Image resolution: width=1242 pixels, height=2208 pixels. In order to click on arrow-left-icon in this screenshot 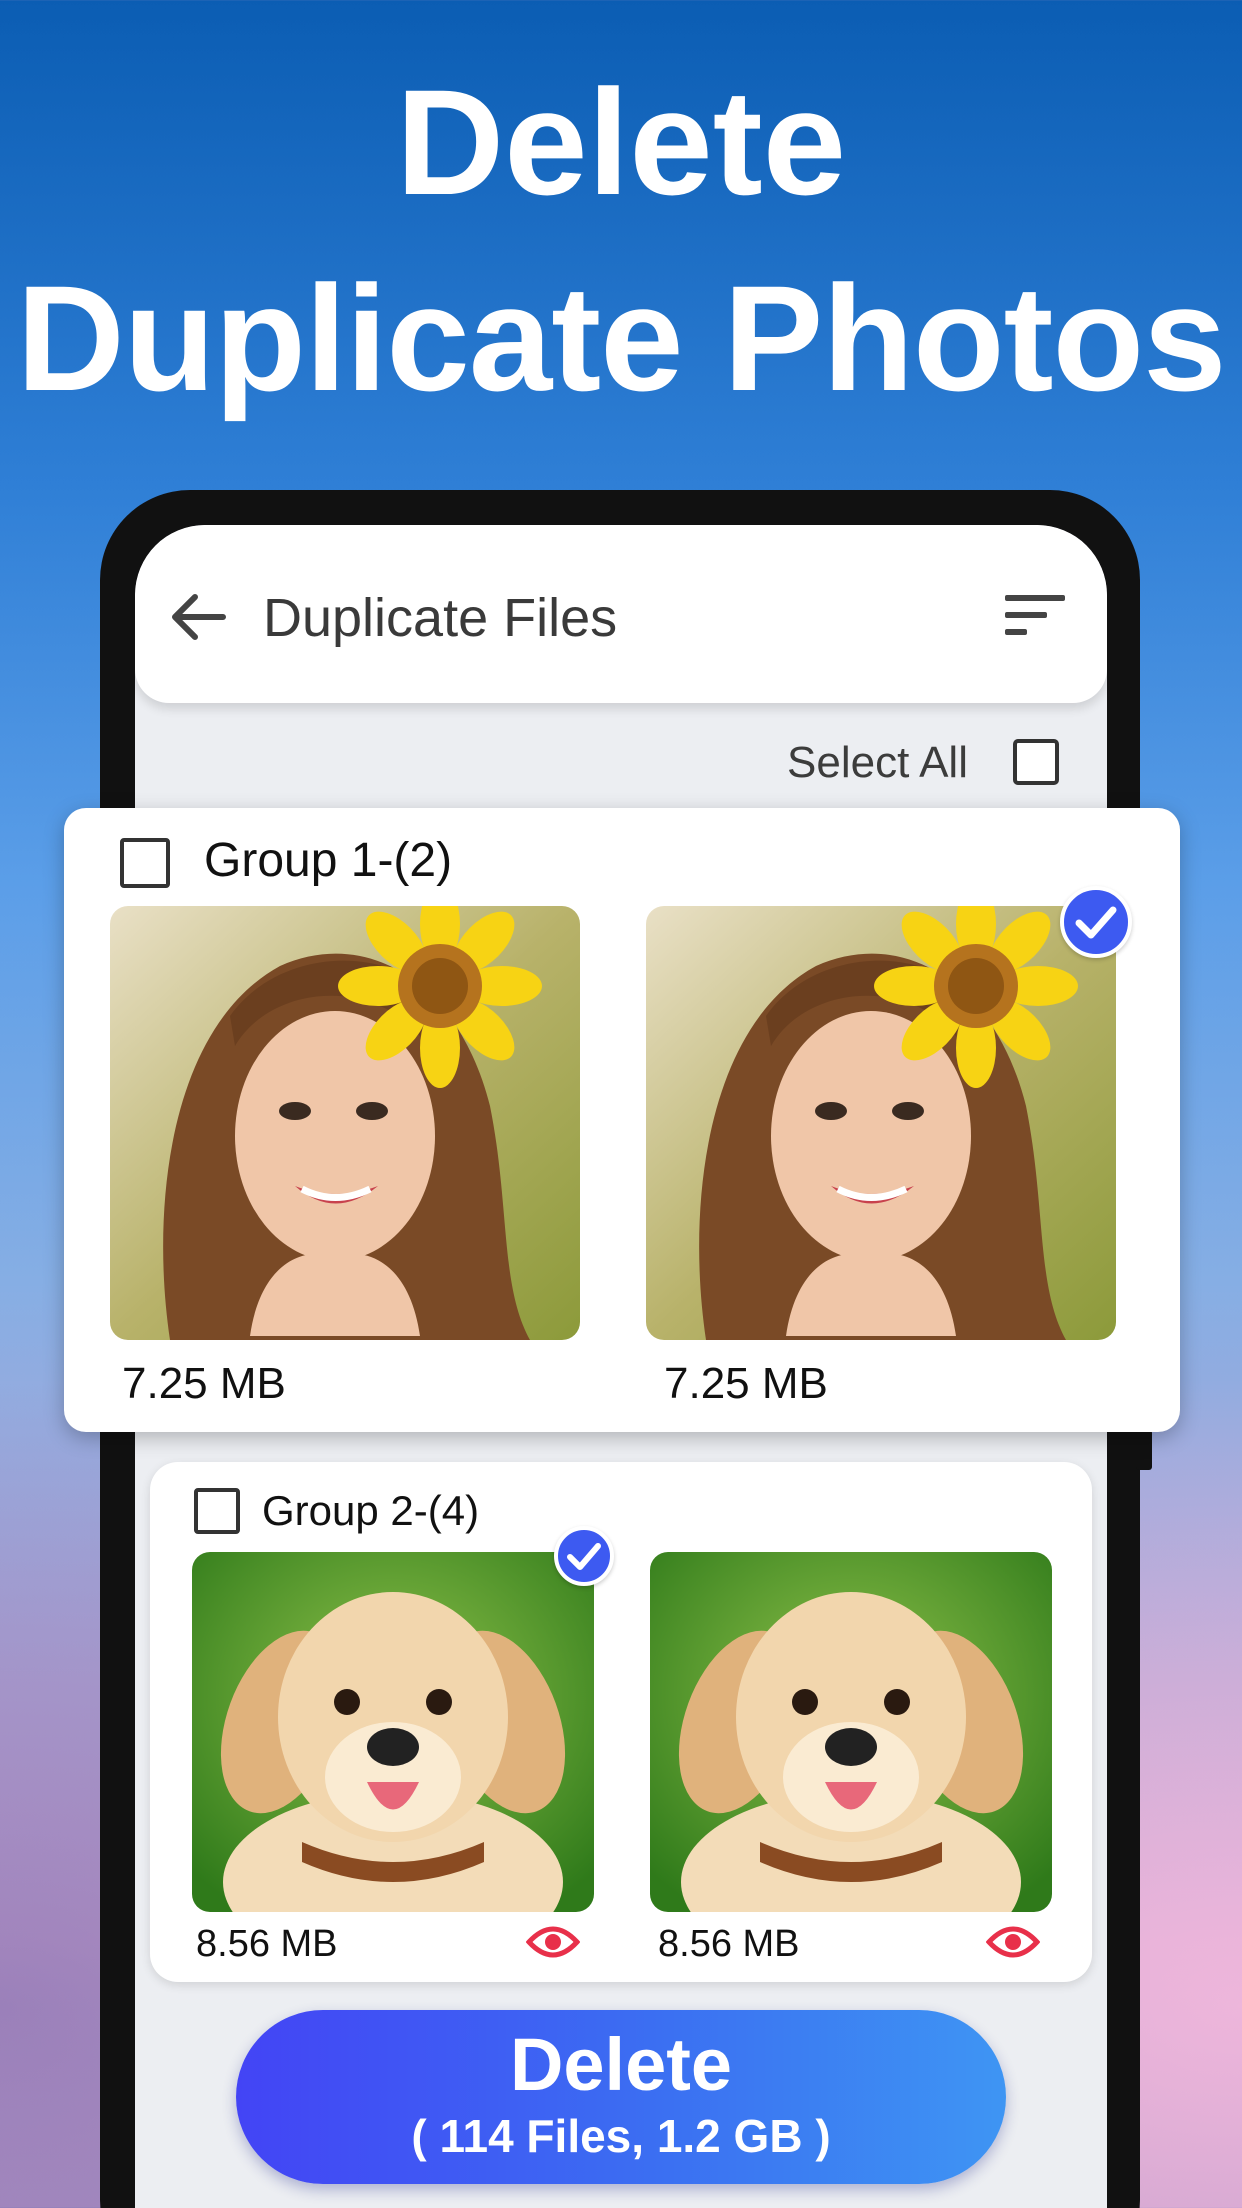, I will do `click(199, 617)`.